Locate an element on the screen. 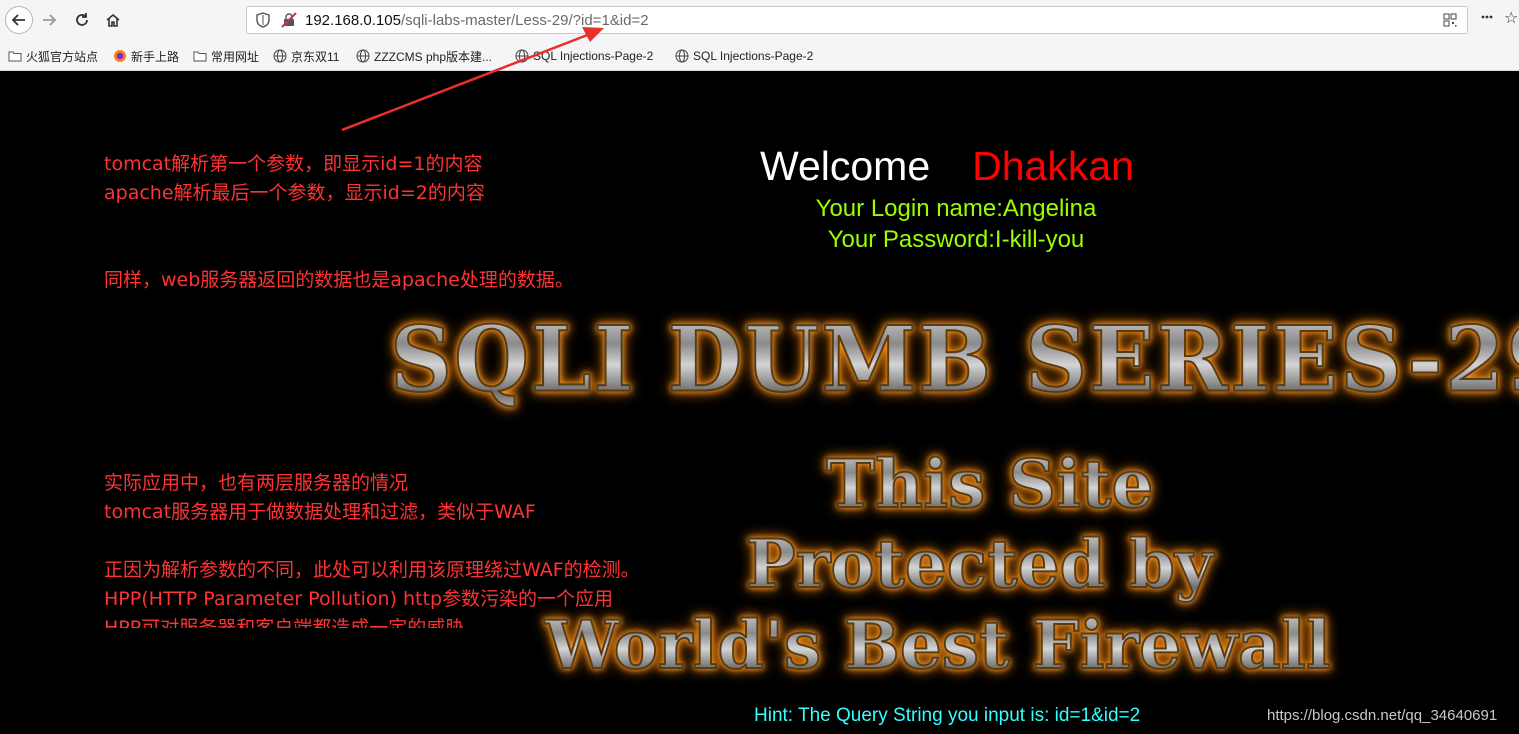 This screenshot has width=1519, height=734. blog-watermark: https://blog.csdn.net/qq_34640691 is located at coordinates (1382, 715).